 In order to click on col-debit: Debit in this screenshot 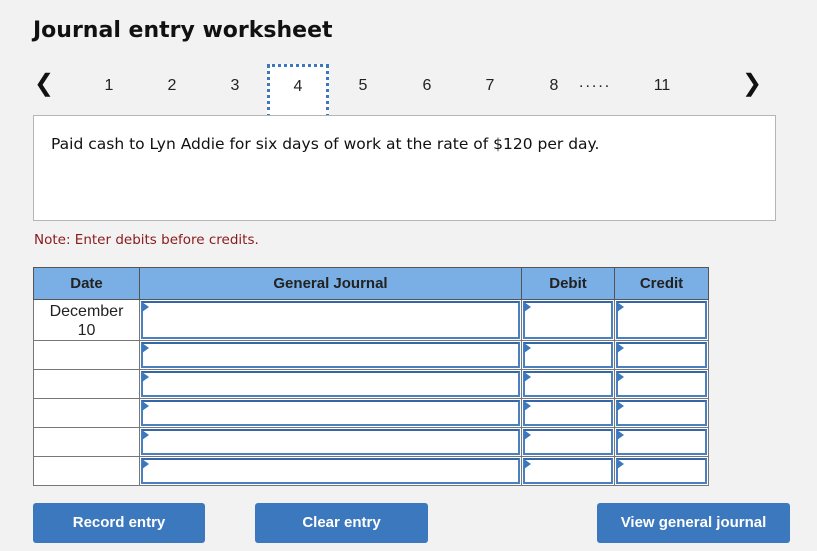, I will do `click(568, 283)`.